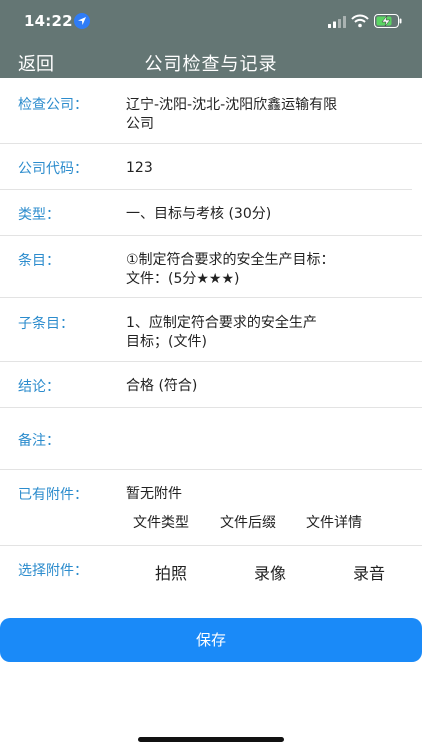  What do you see at coordinates (270, 572) in the screenshot?
I see `record-video-button: 录像` at bounding box center [270, 572].